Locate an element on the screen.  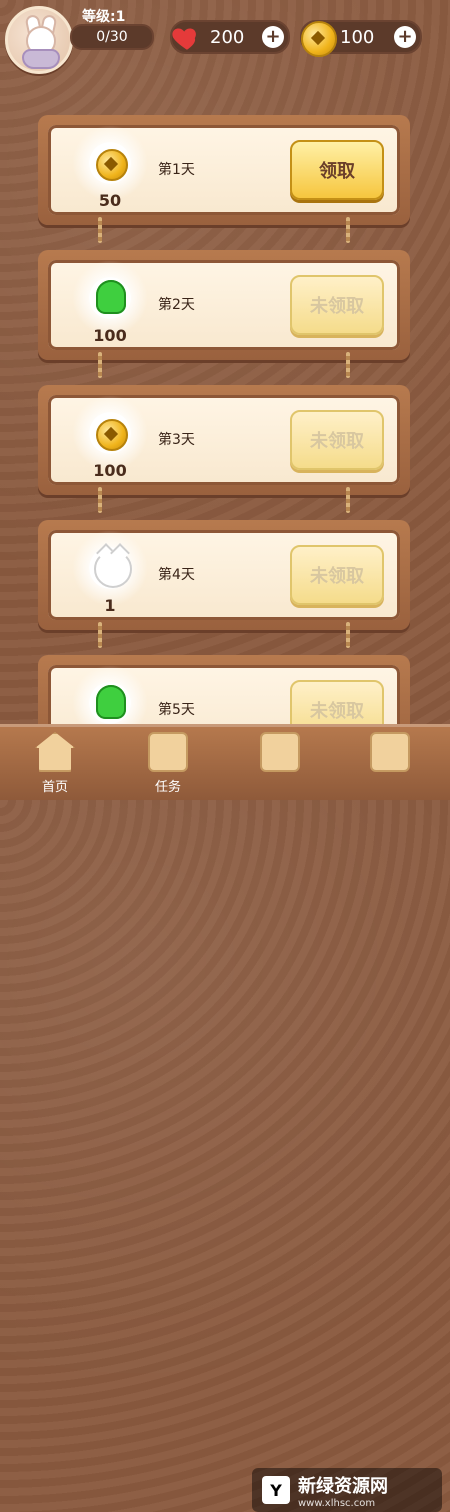
top-header: 等级:1 0/30 200 + 100 + is located at coordinates (225, 39).